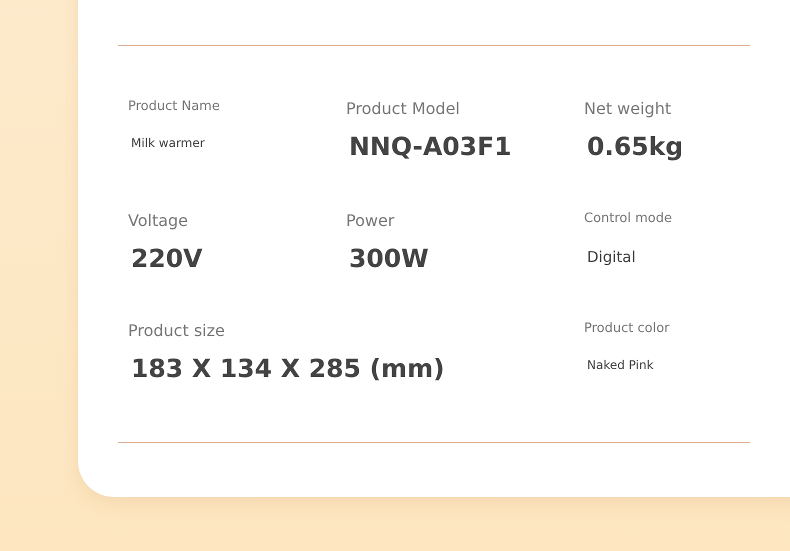  Describe the element at coordinates (611, 257) in the screenshot. I see `spec-value: Digital` at that location.